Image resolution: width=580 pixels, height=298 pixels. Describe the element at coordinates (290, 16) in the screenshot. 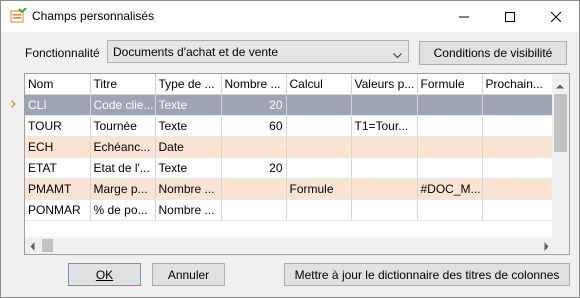

I see `title-bar: Champs personnalisés` at that location.